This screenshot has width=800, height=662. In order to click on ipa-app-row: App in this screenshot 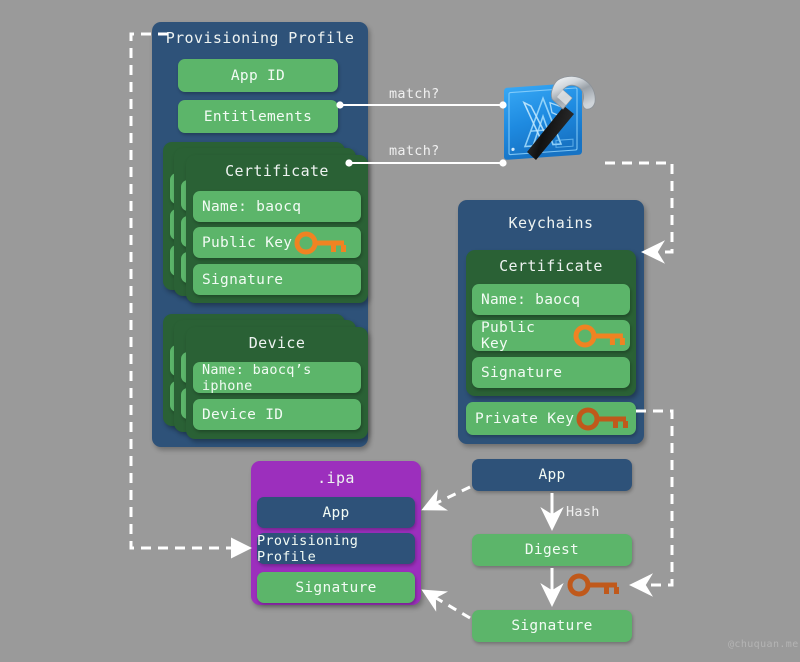, I will do `click(336, 512)`.